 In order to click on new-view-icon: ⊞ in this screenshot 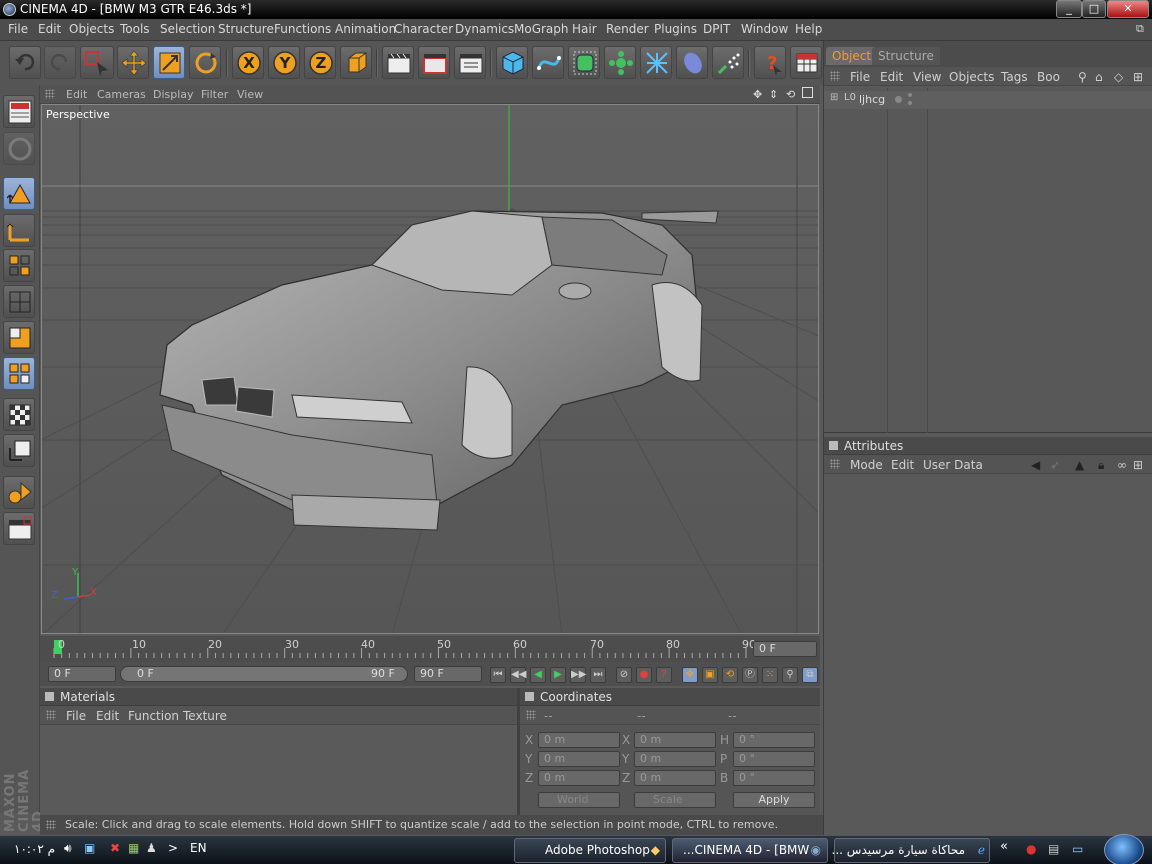, I will do `click(1138, 465)`.